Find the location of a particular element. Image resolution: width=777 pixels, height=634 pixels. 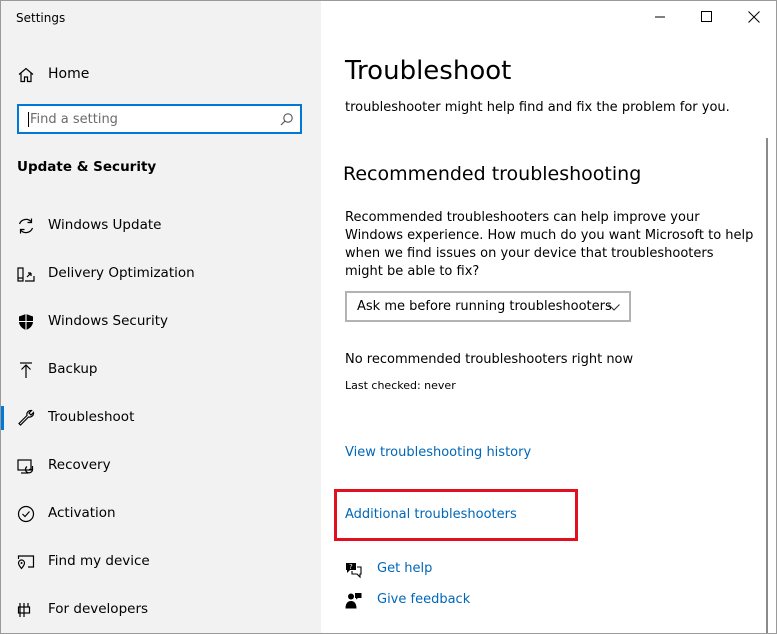

sidebar-item-label: Backup is located at coordinates (73, 369).